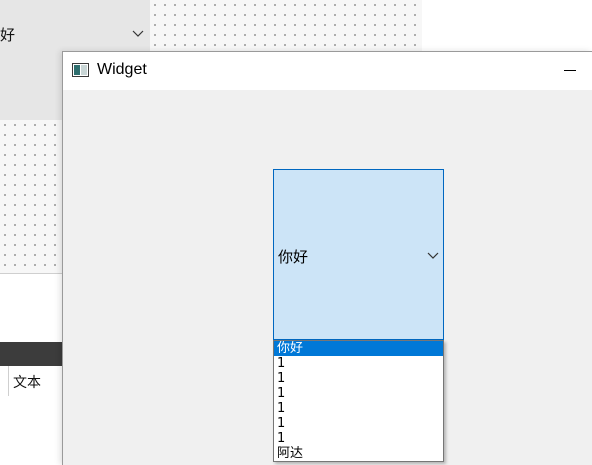  I want to click on app-icon, so click(80, 70).